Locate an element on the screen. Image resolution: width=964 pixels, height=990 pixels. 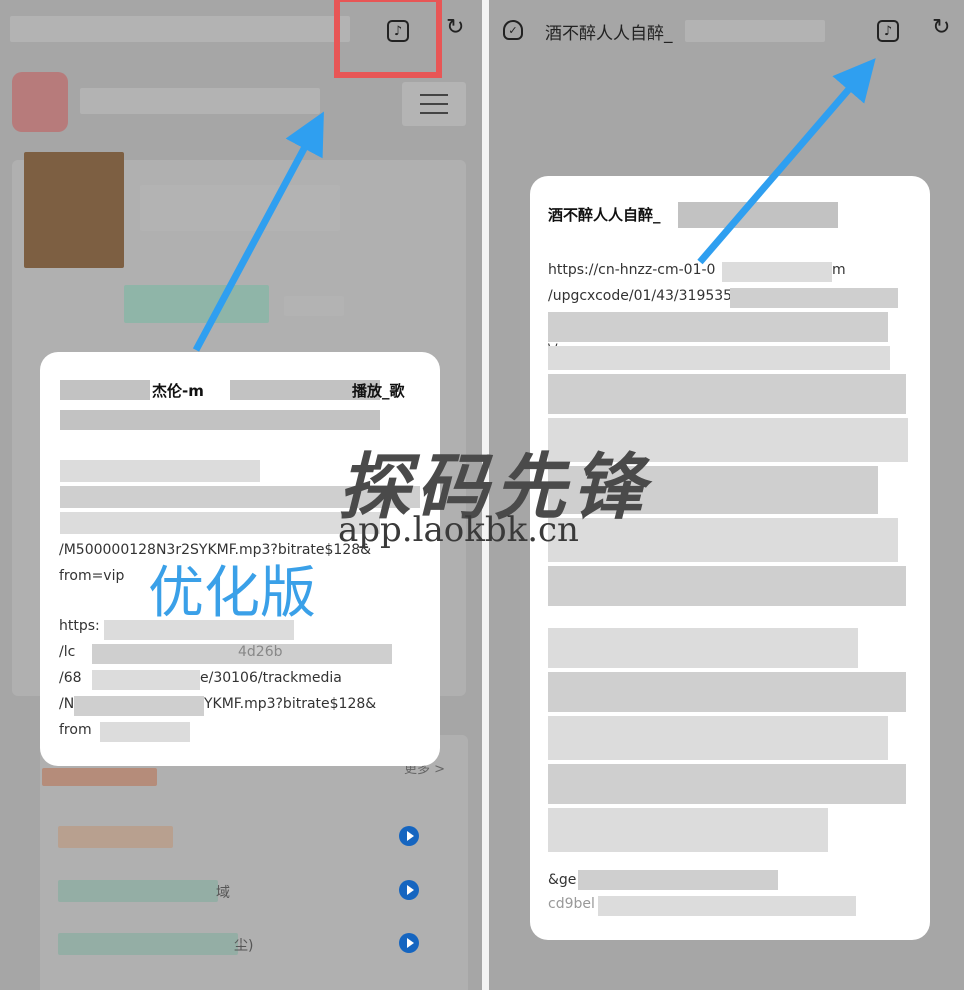
optimized-badge: 优化版 is located at coordinates (232, 593).